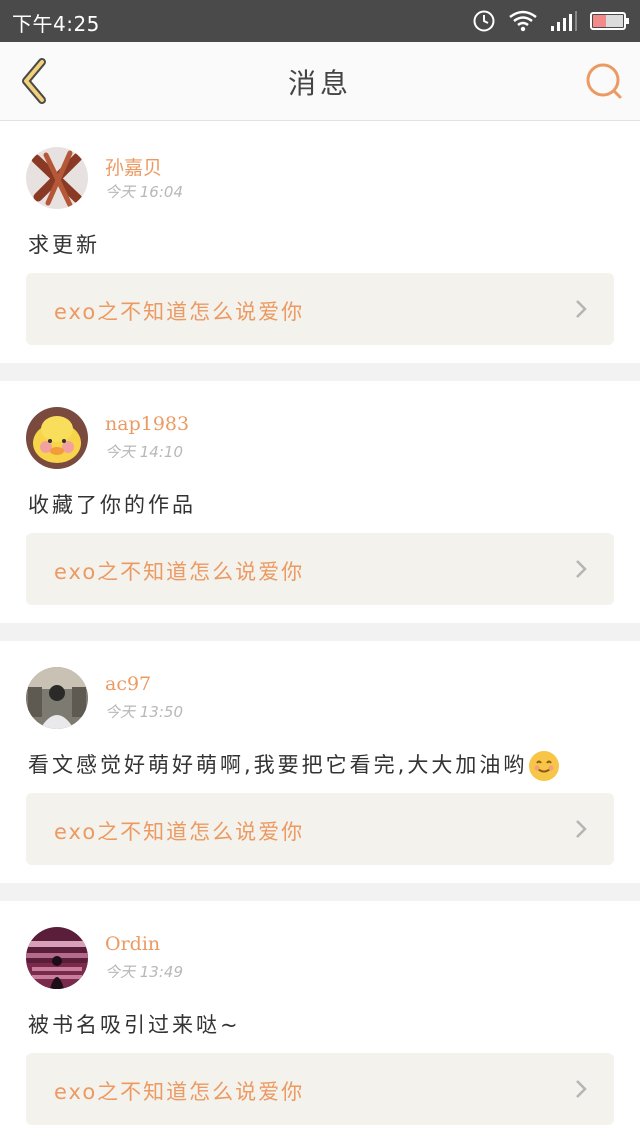 This screenshot has height=1143, width=640. Describe the element at coordinates (133, 166) in the screenshot. I see `username: 孙嘉贝` at that location.